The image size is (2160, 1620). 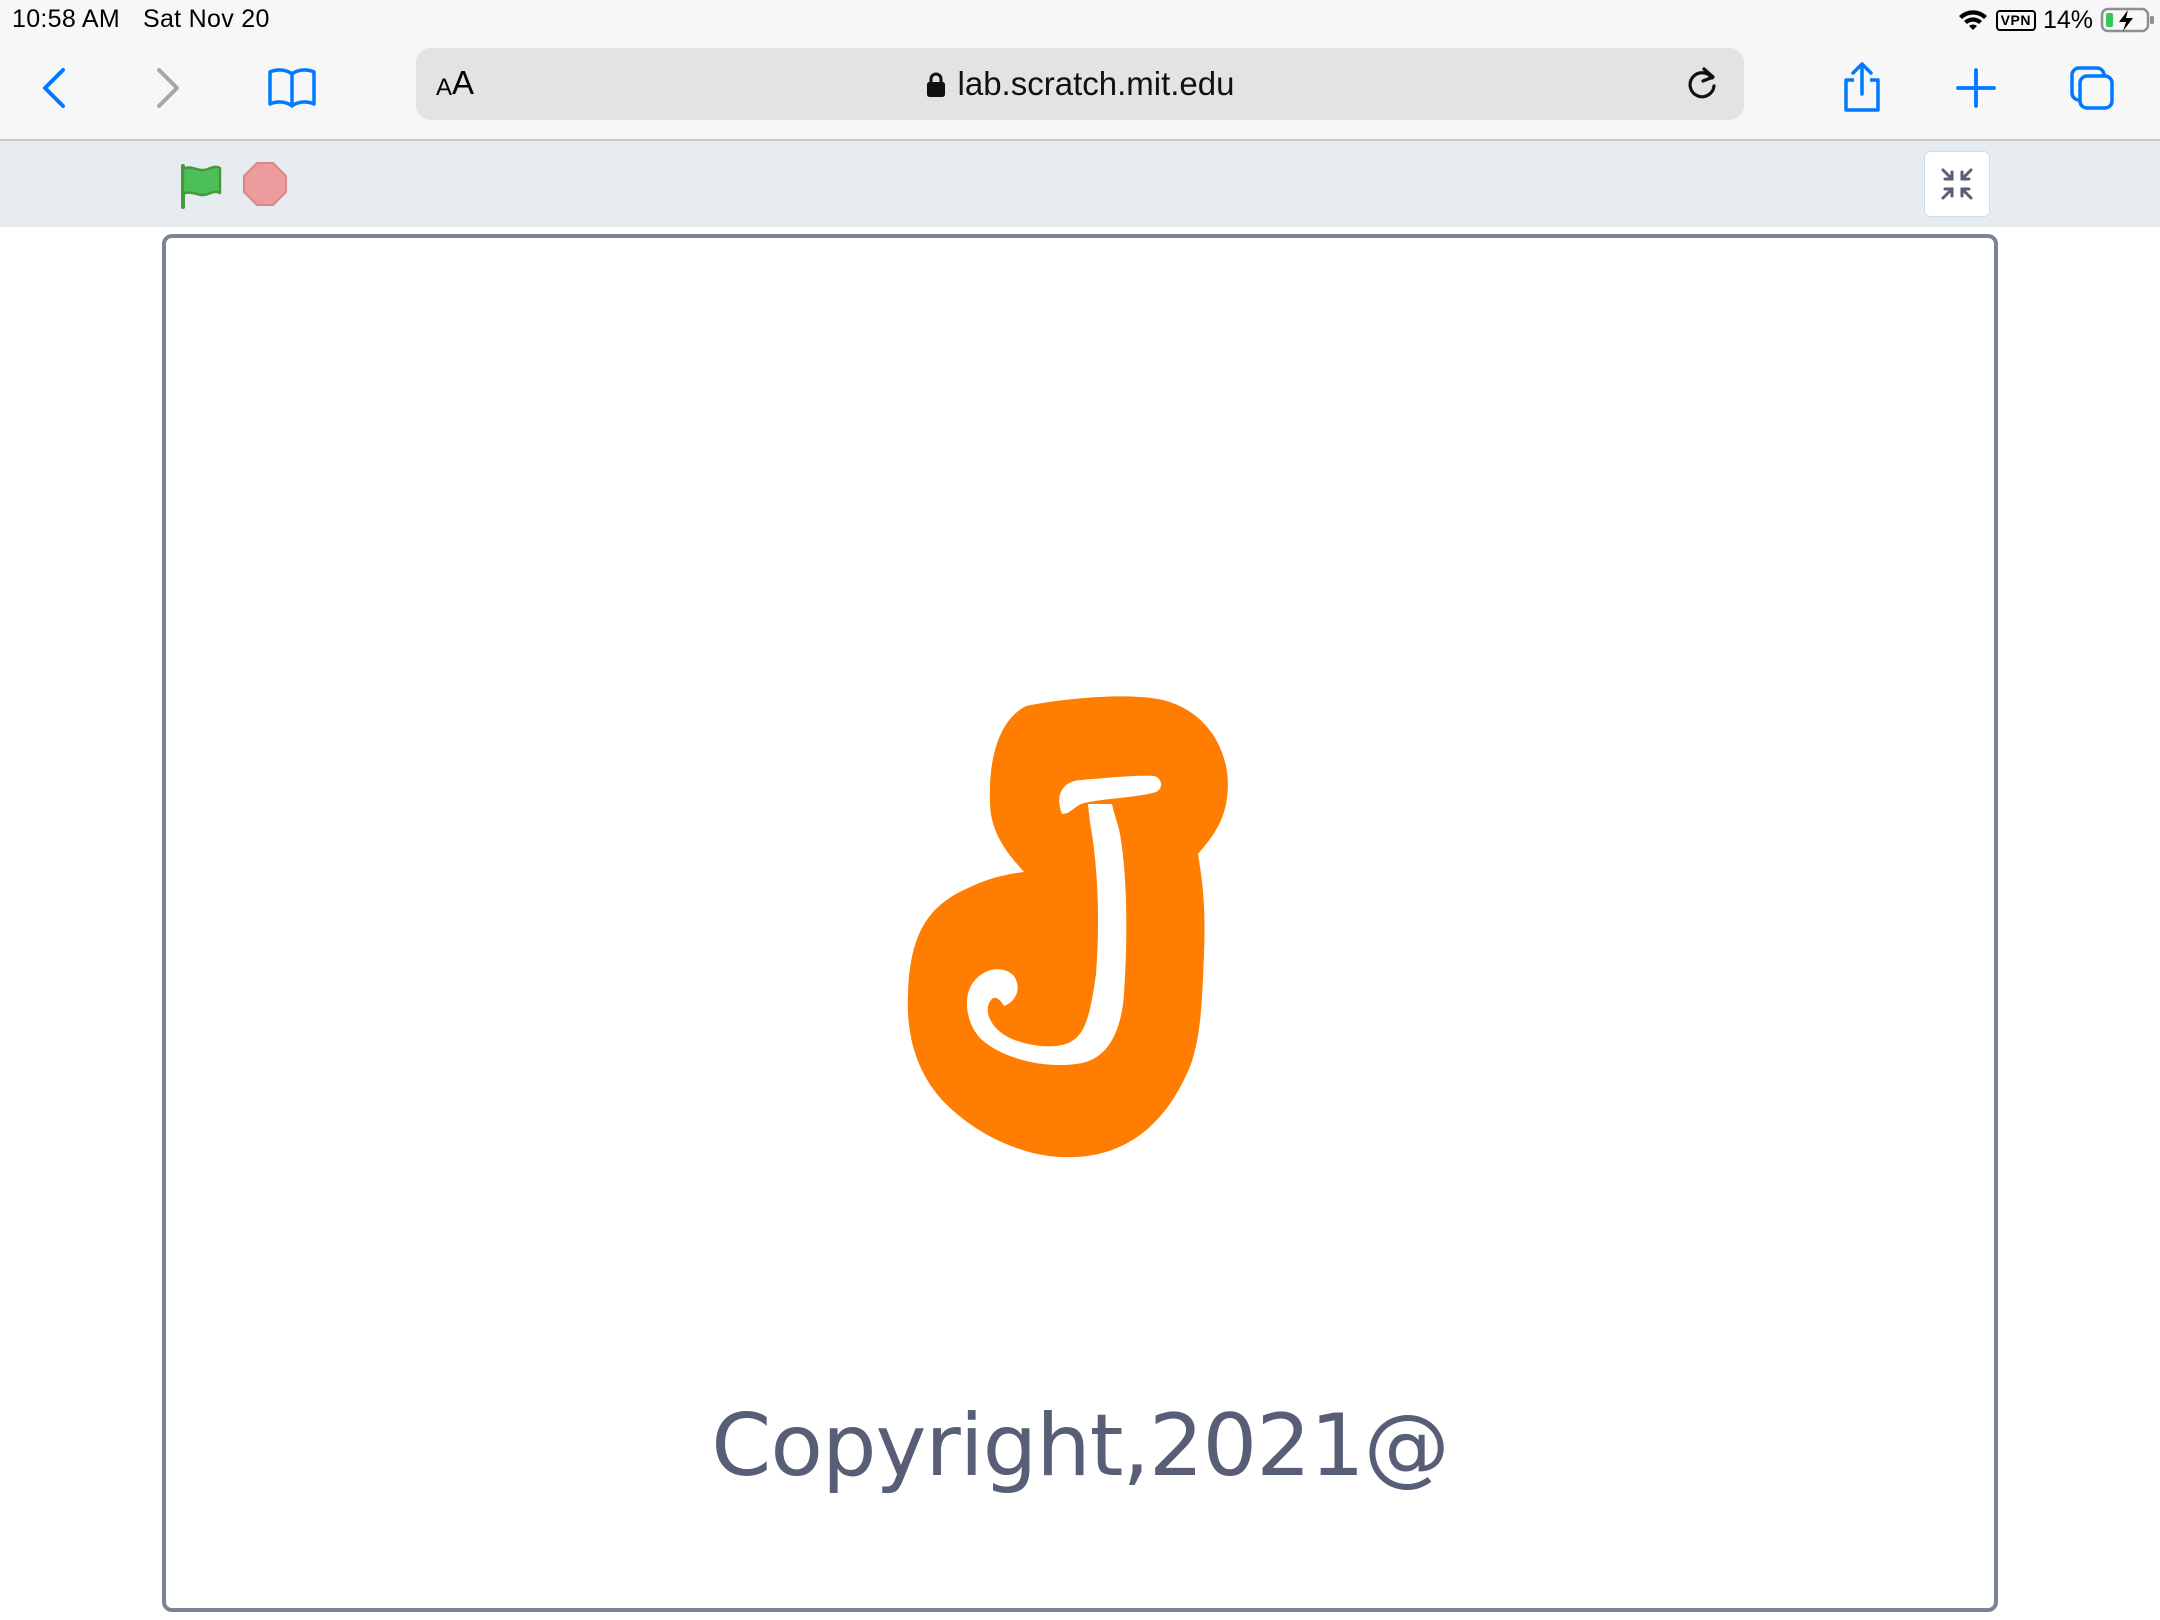 I want to click on share-button, so click(x=1862, y=88).